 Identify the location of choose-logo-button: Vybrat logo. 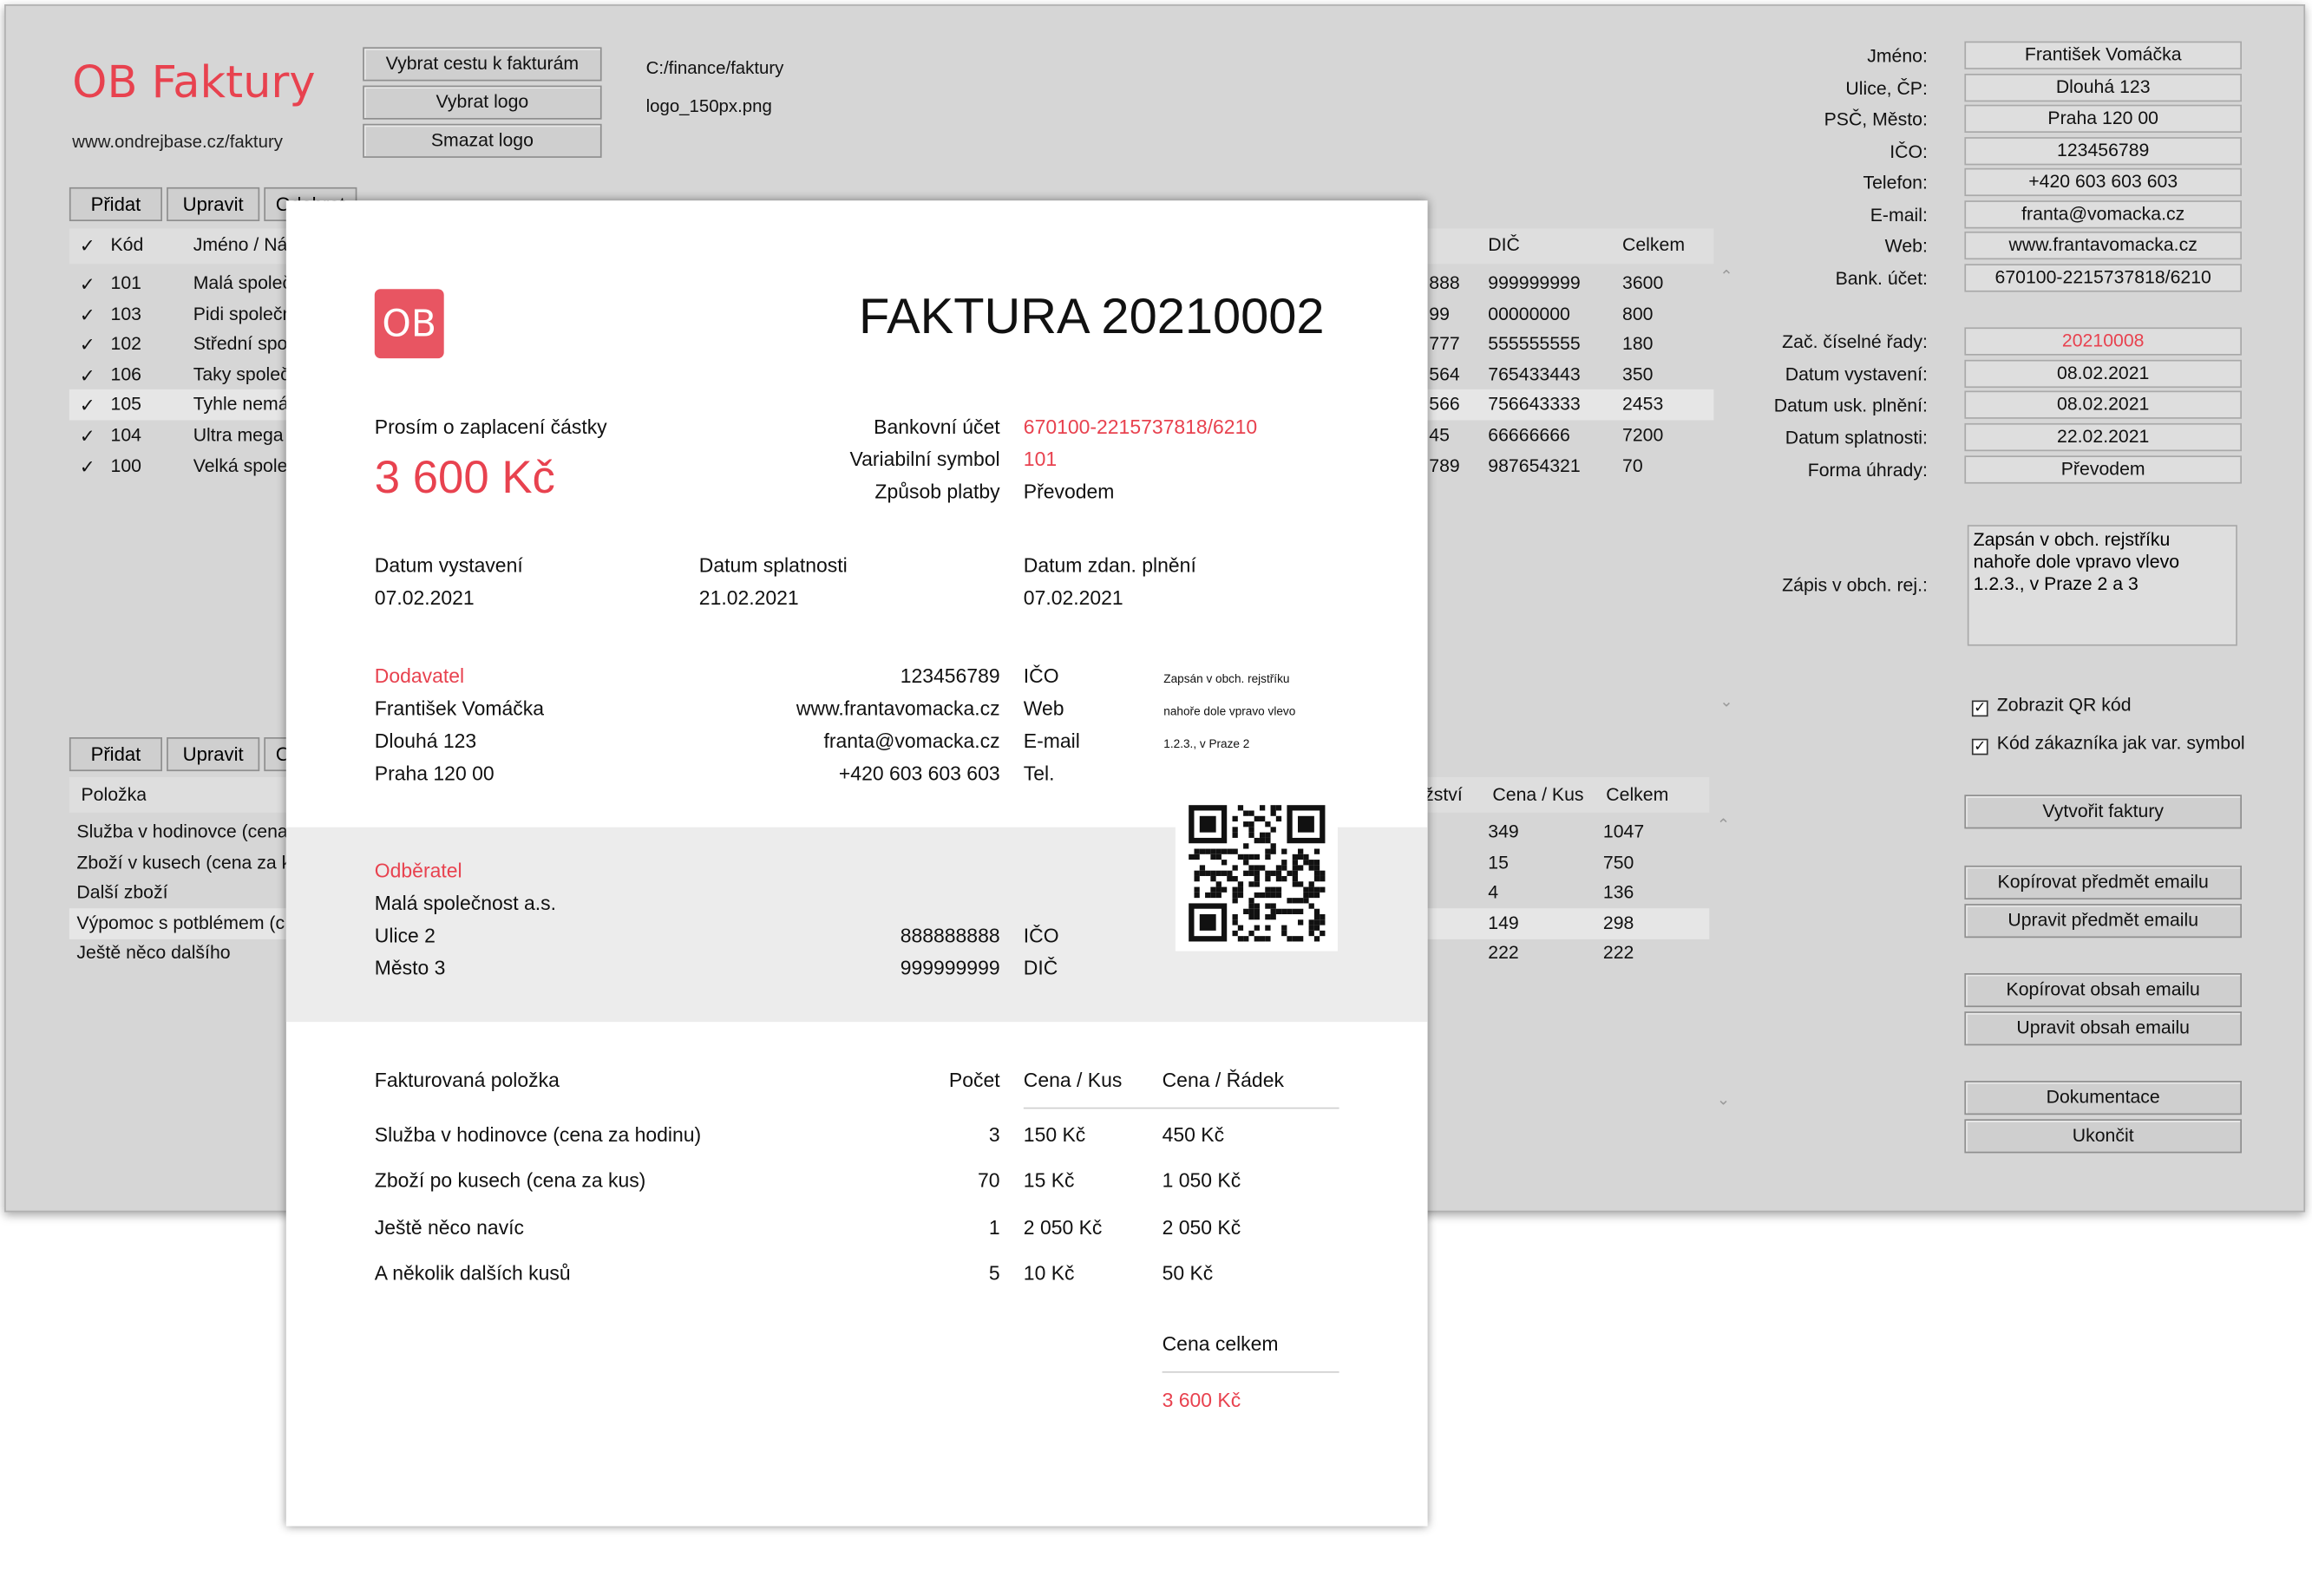
(482, 102).